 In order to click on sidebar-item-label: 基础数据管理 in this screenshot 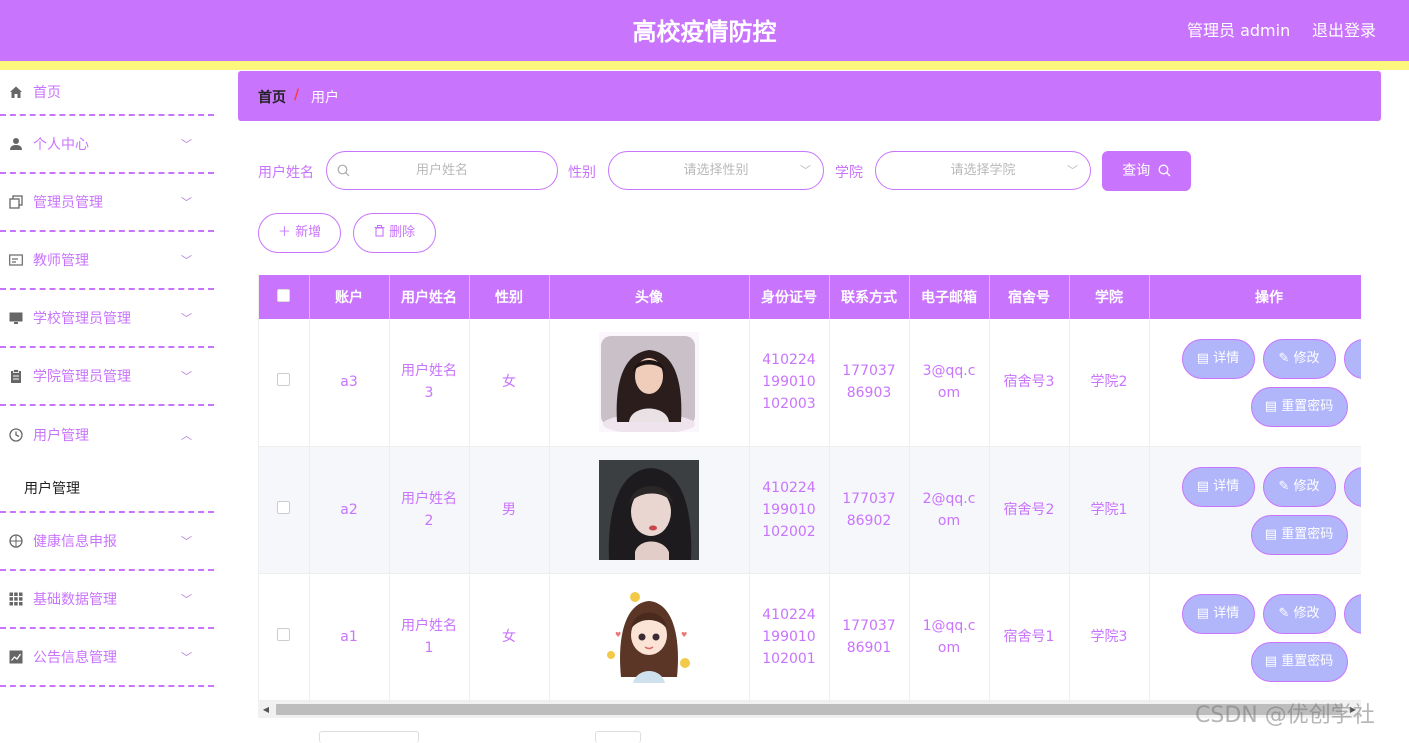, I will do `click(75, 600)`.